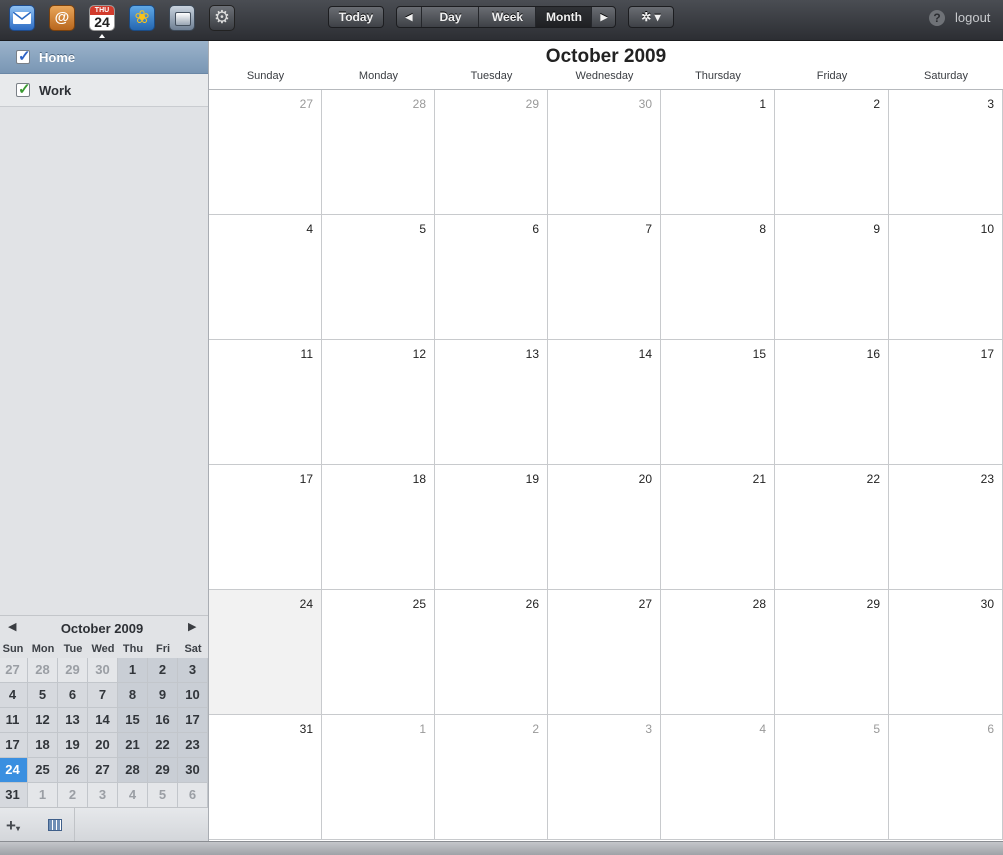  I want to click on calendar-icon: THU 24, so click(102, 18).